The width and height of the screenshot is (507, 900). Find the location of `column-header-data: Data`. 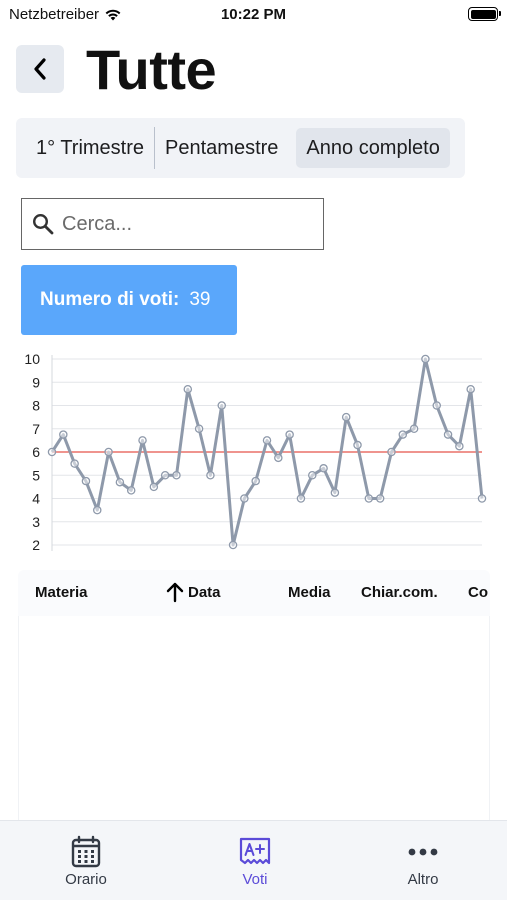

column-header-data: Data is located at coordinates (193, 592).